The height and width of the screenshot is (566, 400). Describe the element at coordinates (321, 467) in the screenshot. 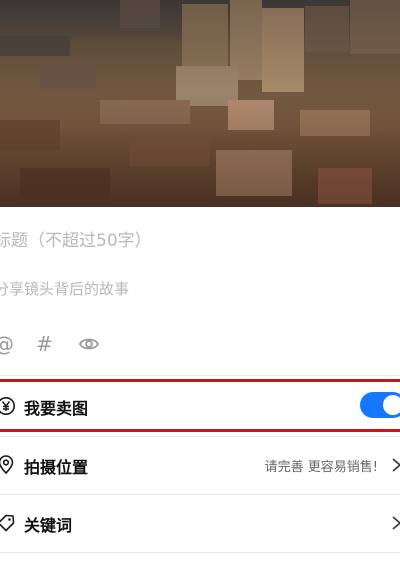

I see `location-hint: 请完善 更容易销售!` at that location.